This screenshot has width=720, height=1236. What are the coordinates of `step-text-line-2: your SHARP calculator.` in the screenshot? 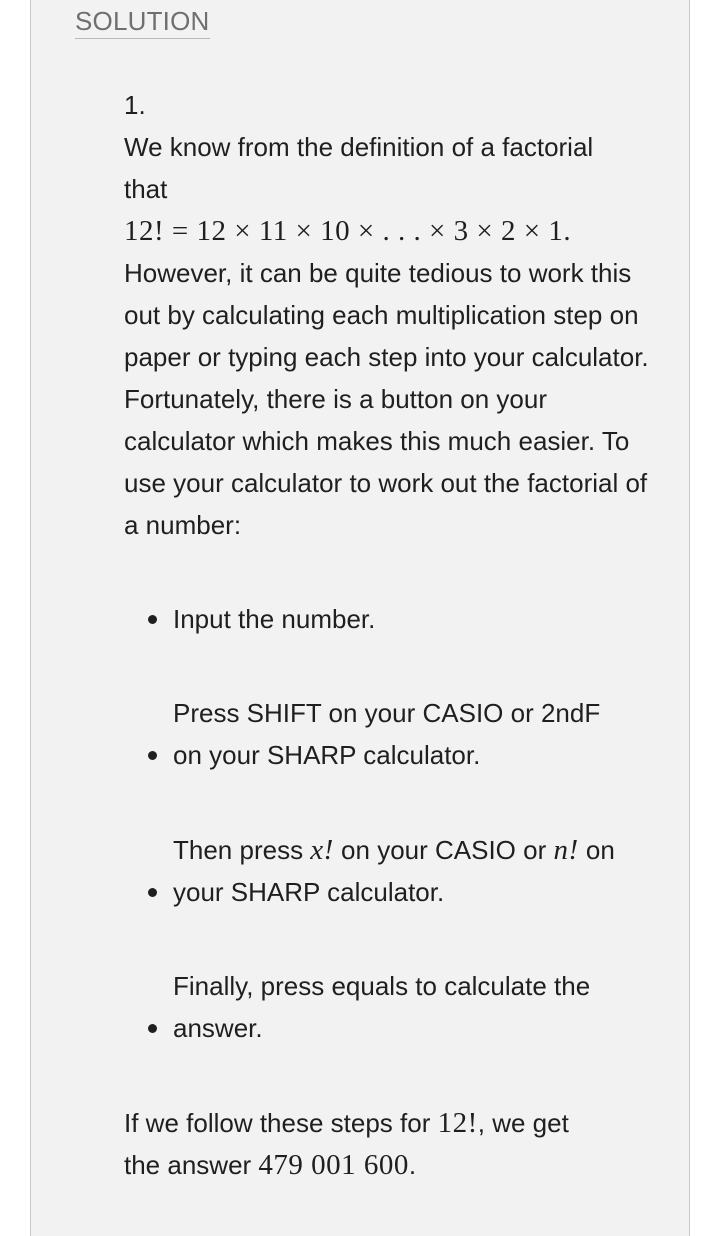 It's located at (309, 892).